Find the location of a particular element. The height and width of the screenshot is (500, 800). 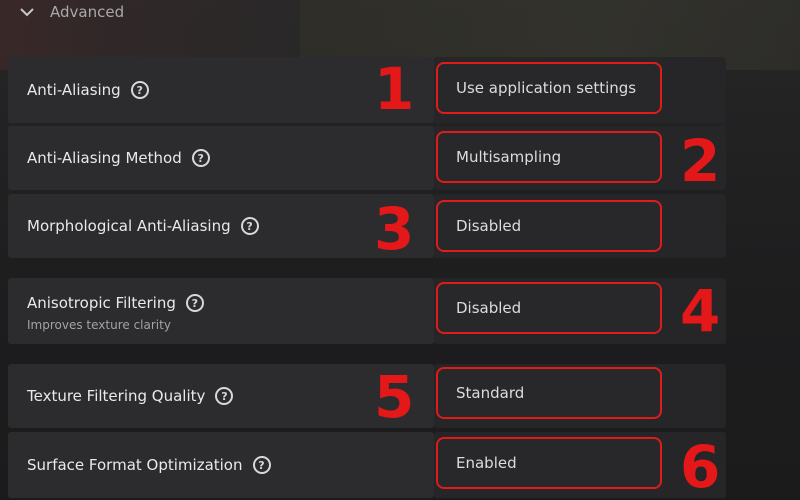

surface-format-optimization-dropdown: Enabled is located at coordinates (549, 463).